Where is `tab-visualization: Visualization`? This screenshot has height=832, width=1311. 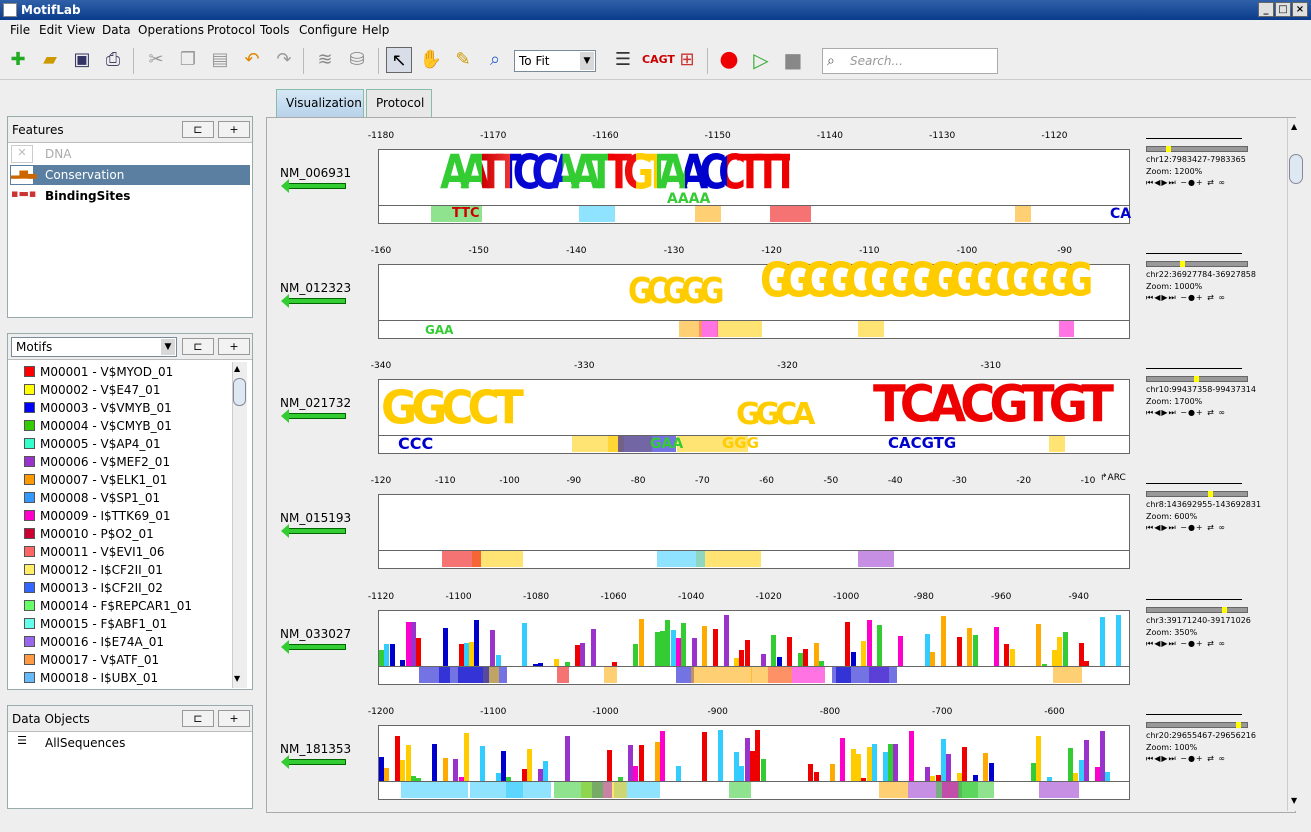
tab-visualization: Visualization is located at coordinates (320, 103).